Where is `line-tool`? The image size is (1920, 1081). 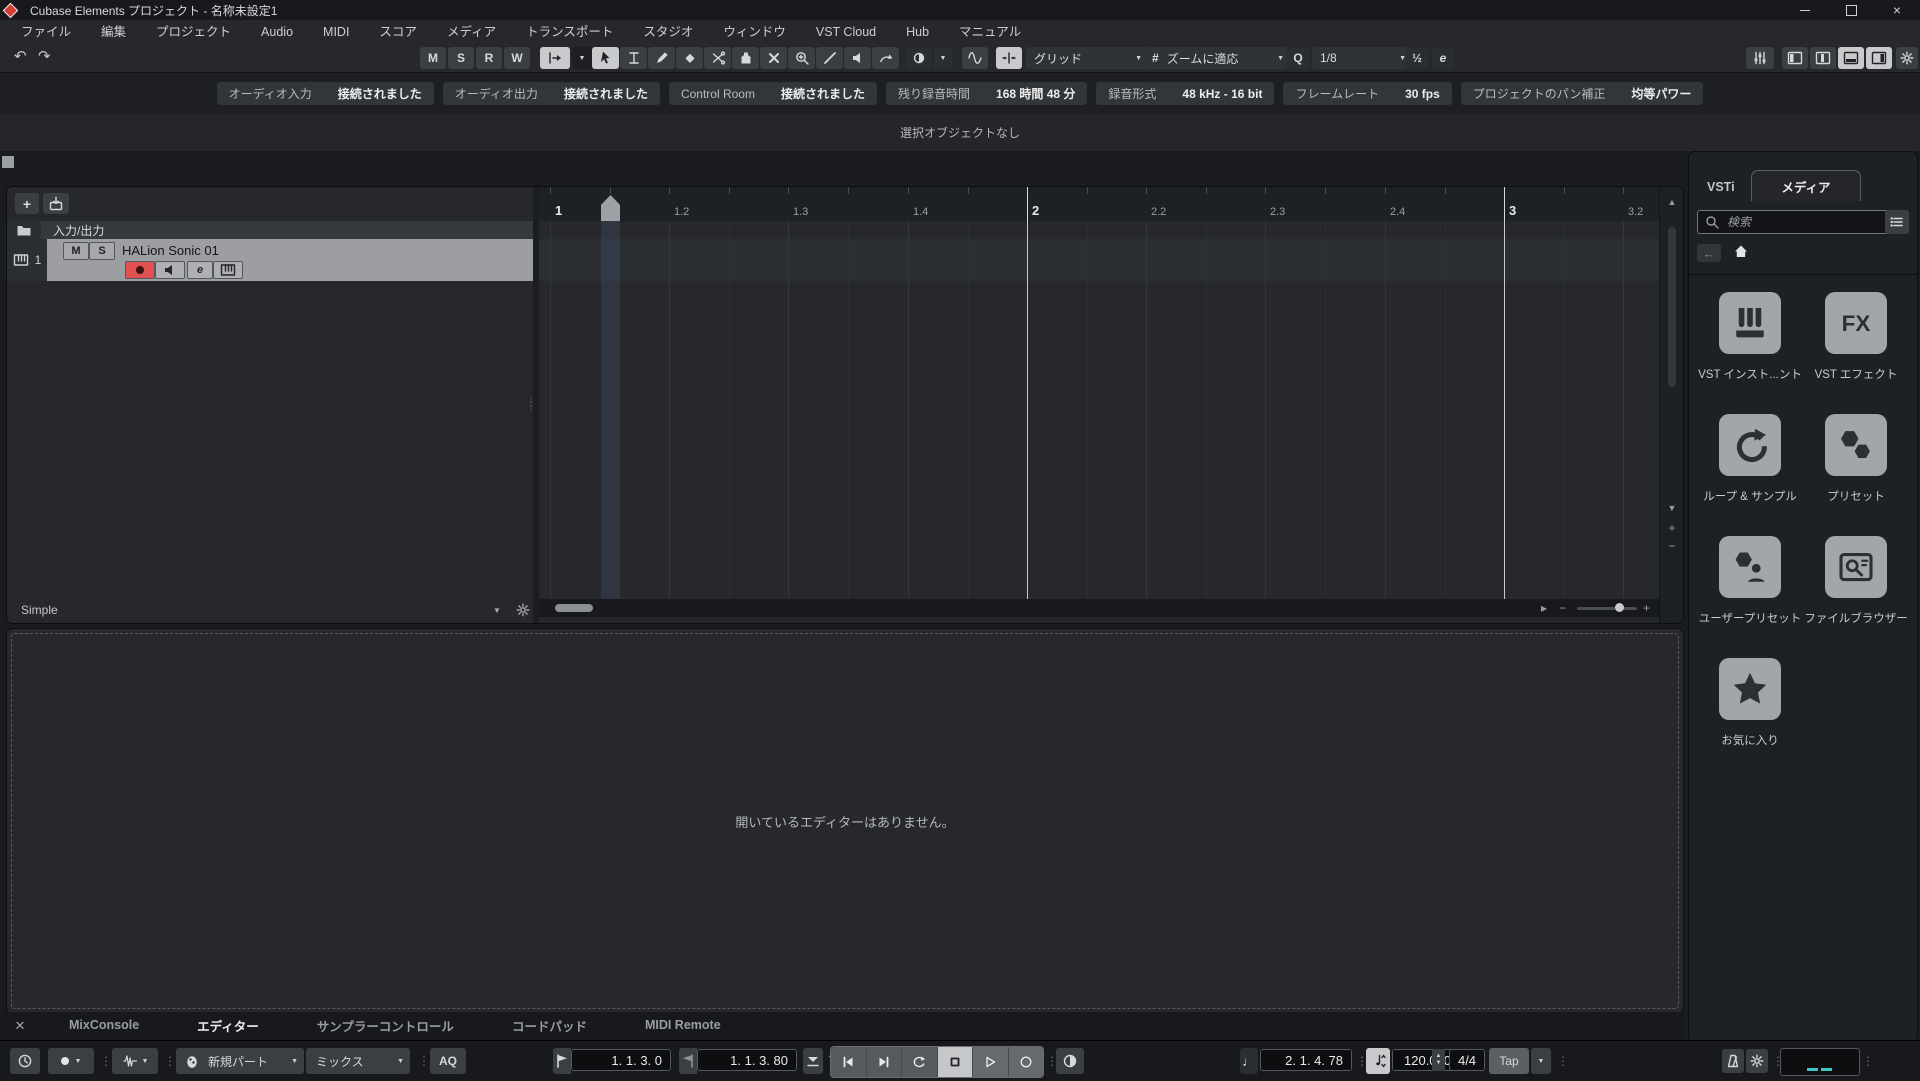 line-tool is located at coordinates (829, 58).